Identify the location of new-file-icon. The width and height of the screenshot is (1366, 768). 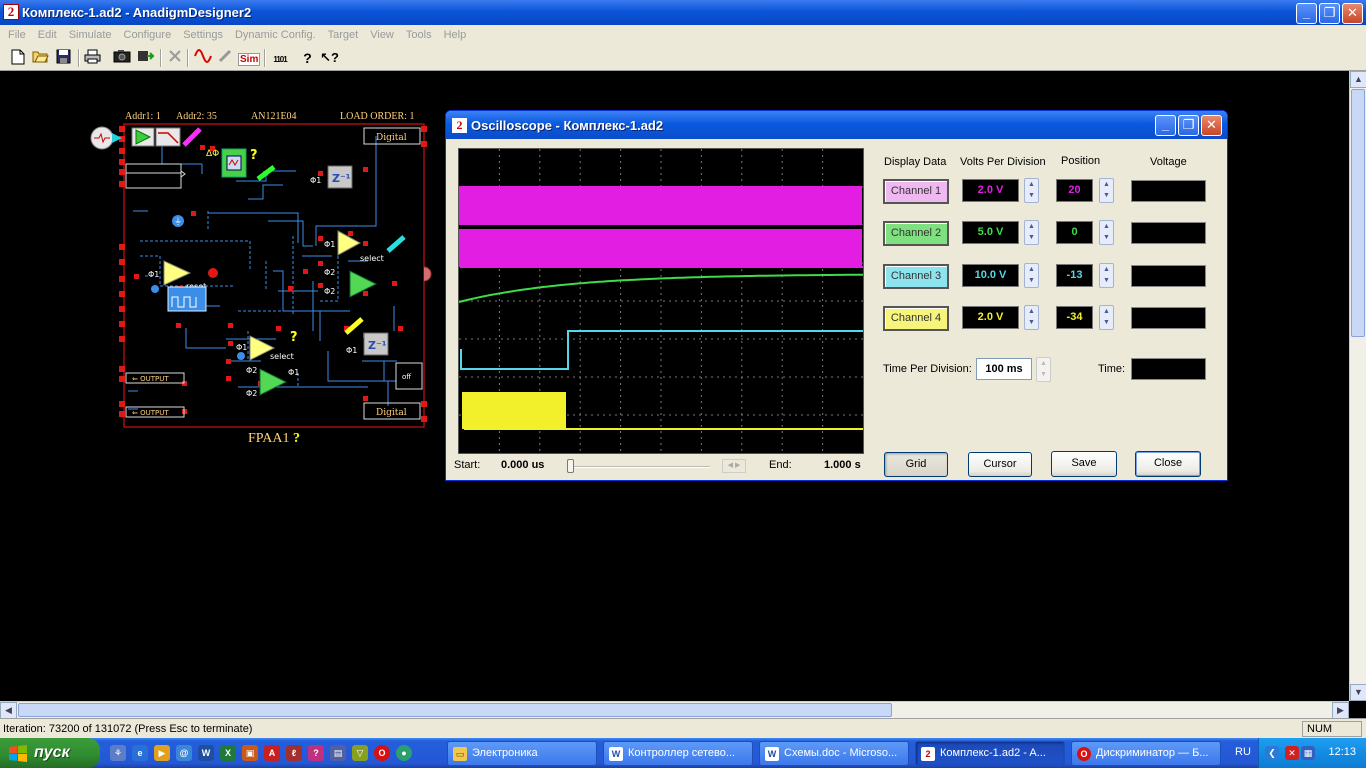
(17, 58).